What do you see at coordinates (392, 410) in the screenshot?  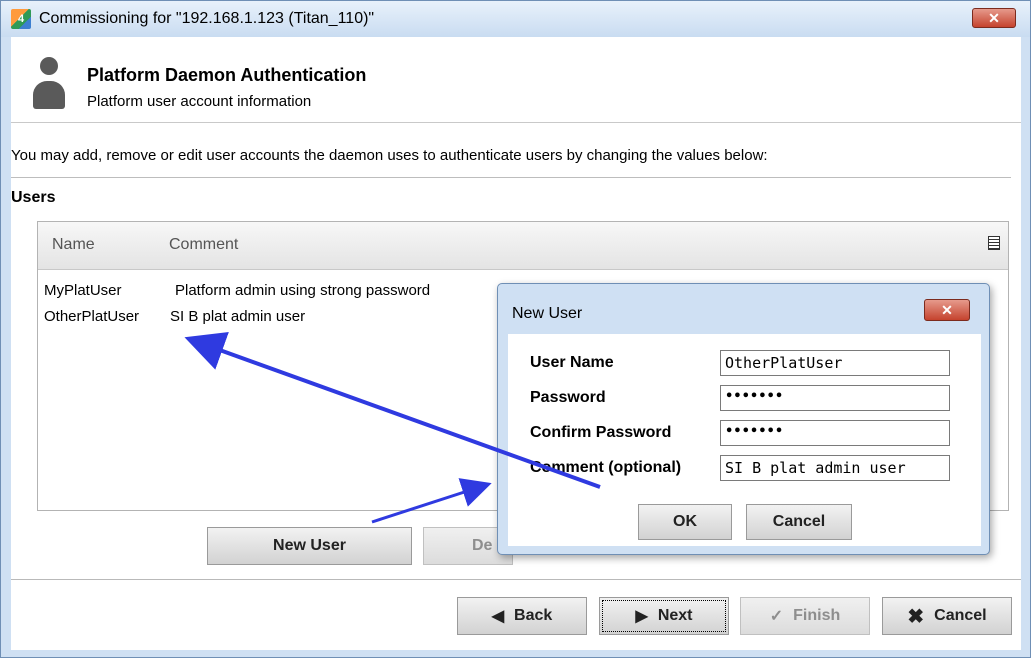 I see `arrow-to-table-row` at bounding box center [392, 410].